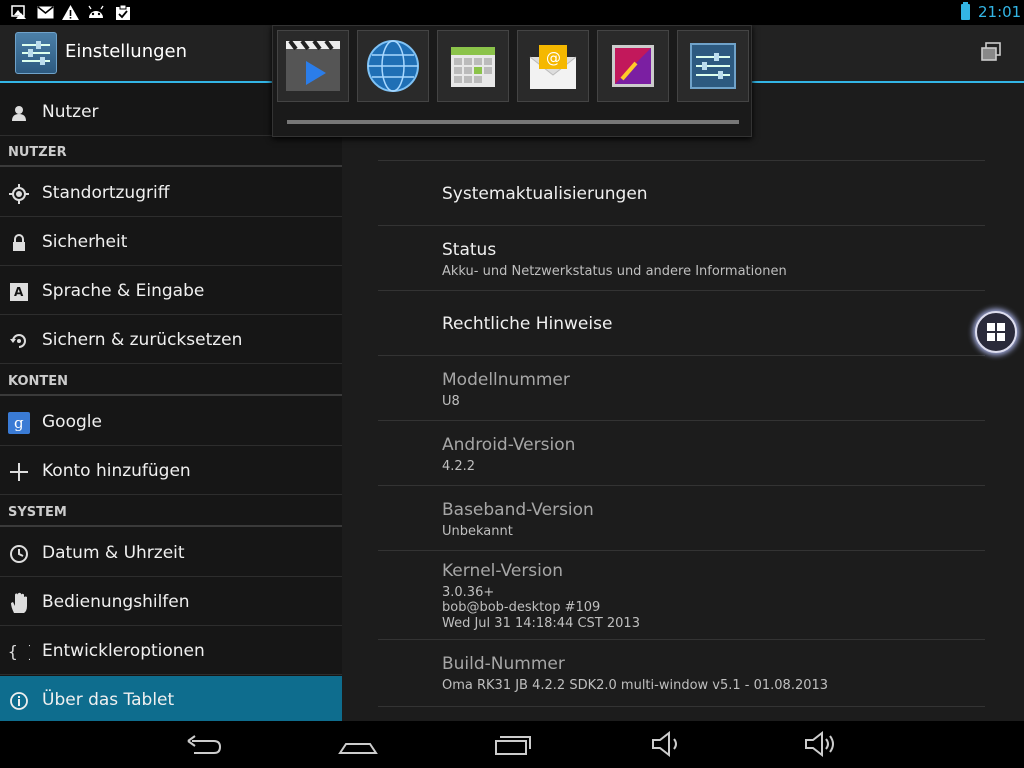 Image resolution: width=1024 pixels, height=768 pixels. What do you see at coordinates (19, 701) in the screenshot?
I see `info-icon` at bounding box center [19, 701].